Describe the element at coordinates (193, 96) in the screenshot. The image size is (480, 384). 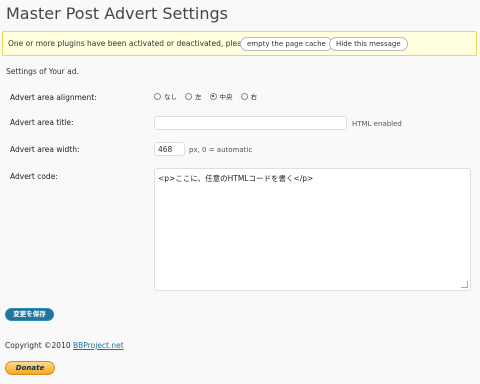
I see `alignment-option-left: 左` at that location.